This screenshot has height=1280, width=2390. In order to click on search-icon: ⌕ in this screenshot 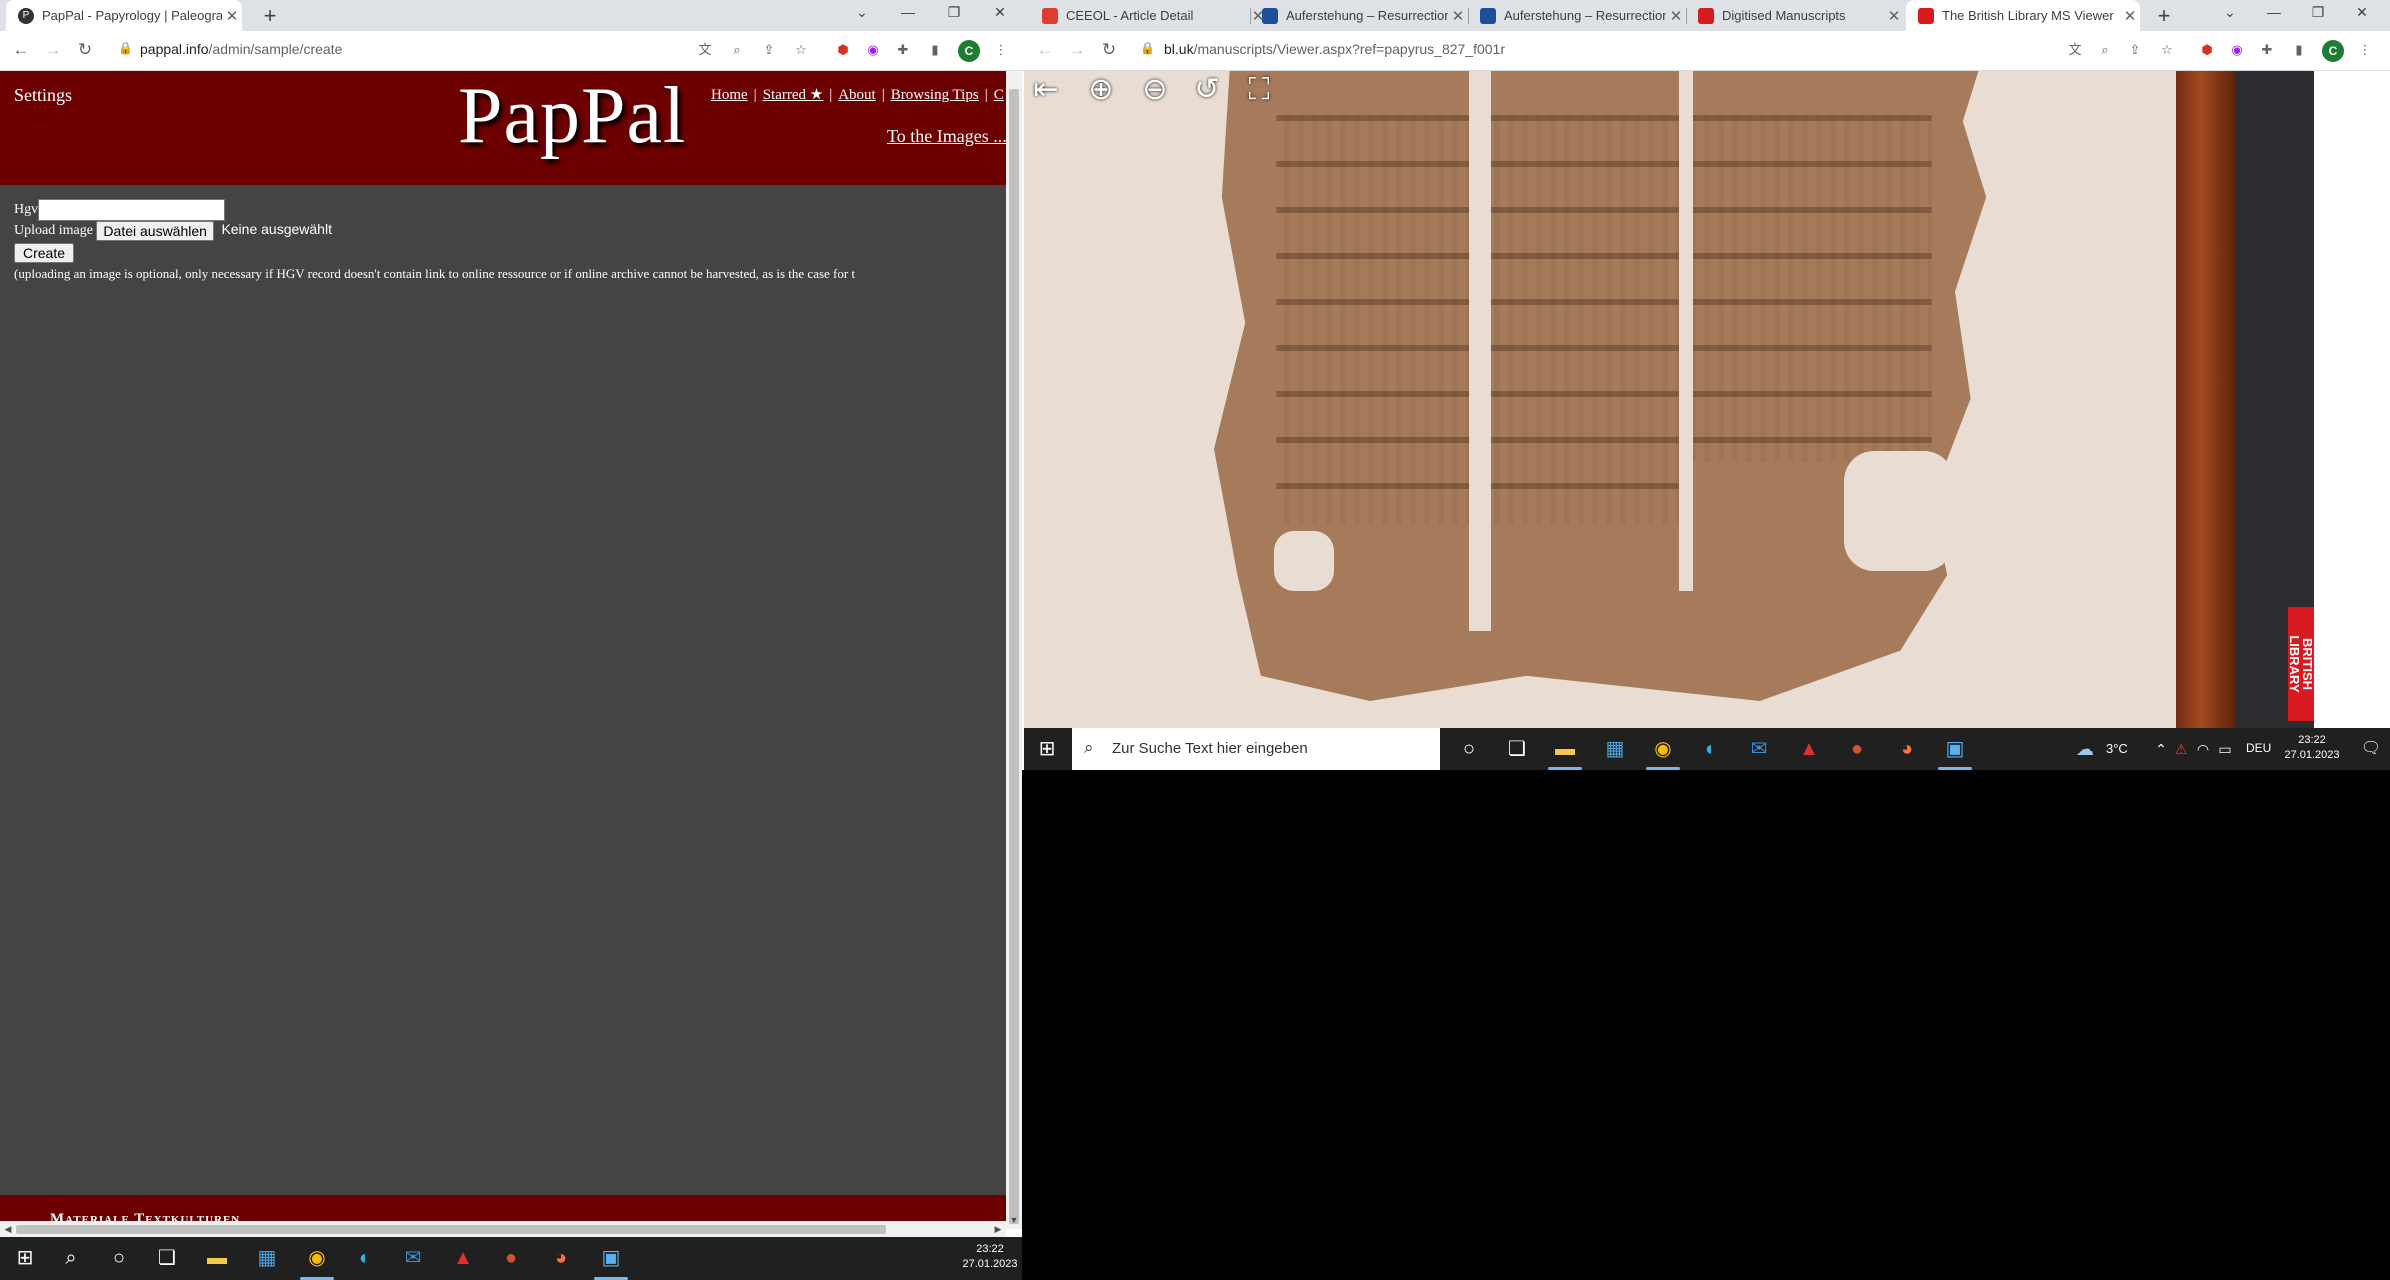, I will do `click(71, 1258)`.